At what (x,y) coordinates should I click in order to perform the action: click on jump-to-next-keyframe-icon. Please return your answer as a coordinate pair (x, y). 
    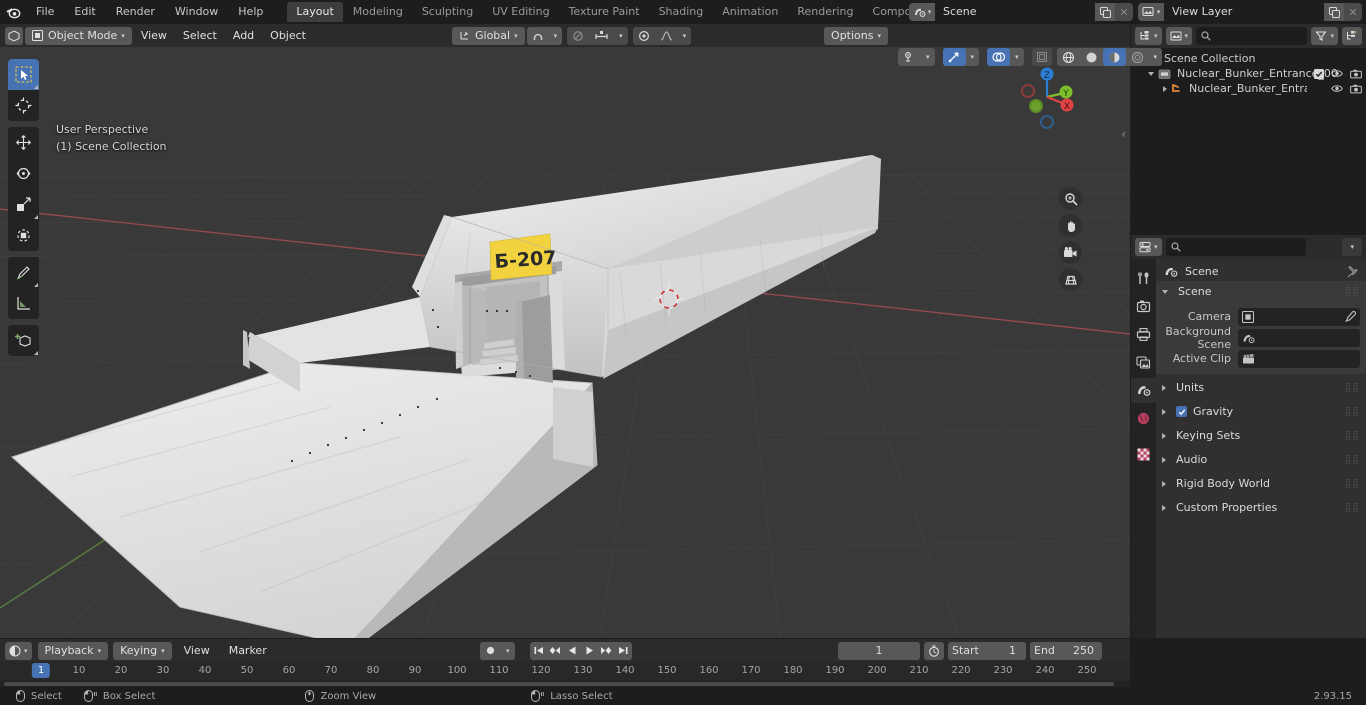
    Looking at the image, I should click on (606, 651).